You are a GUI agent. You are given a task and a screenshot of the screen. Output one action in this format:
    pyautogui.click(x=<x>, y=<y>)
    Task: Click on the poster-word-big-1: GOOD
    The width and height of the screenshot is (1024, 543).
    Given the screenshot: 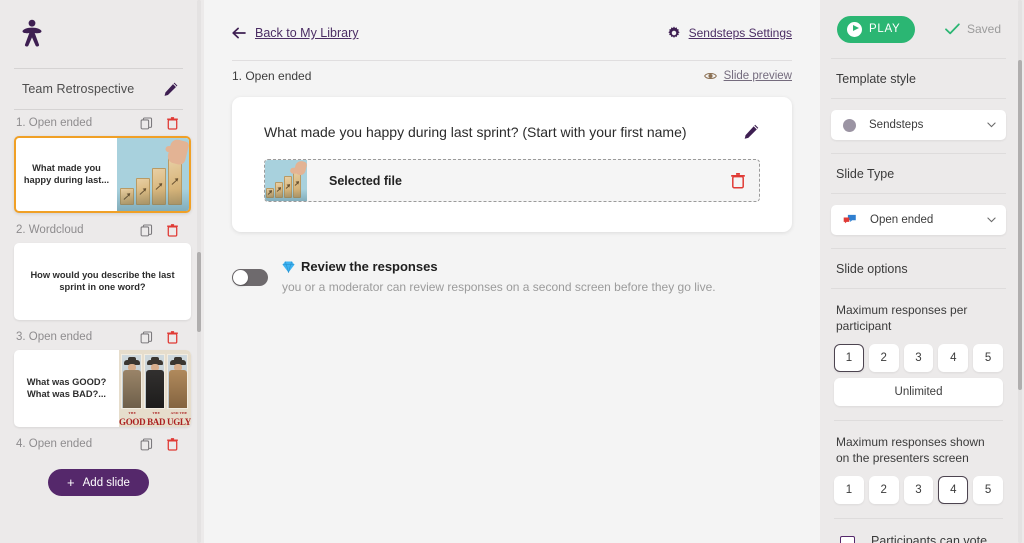 What is the action you would take?
    pyautogui.click(x=132, y=422)
    